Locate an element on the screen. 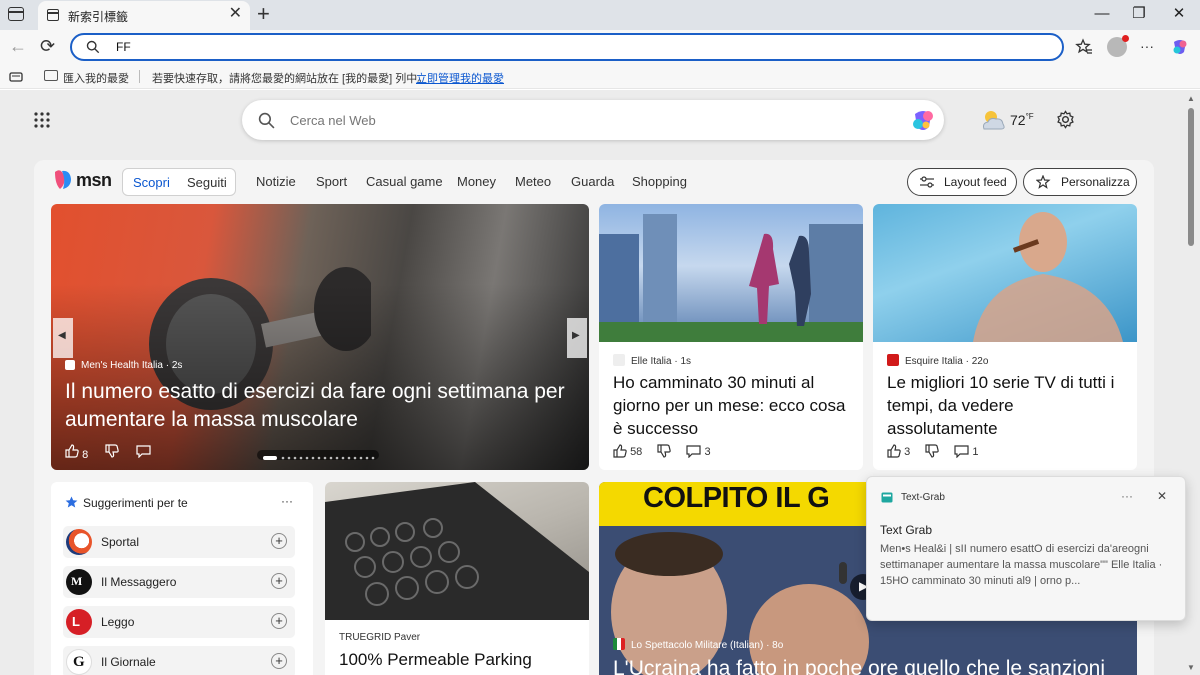 Image resolution: width=1200 pixels, height=675 pixels. tab-actions-icon is located at coordinates (16, 14).